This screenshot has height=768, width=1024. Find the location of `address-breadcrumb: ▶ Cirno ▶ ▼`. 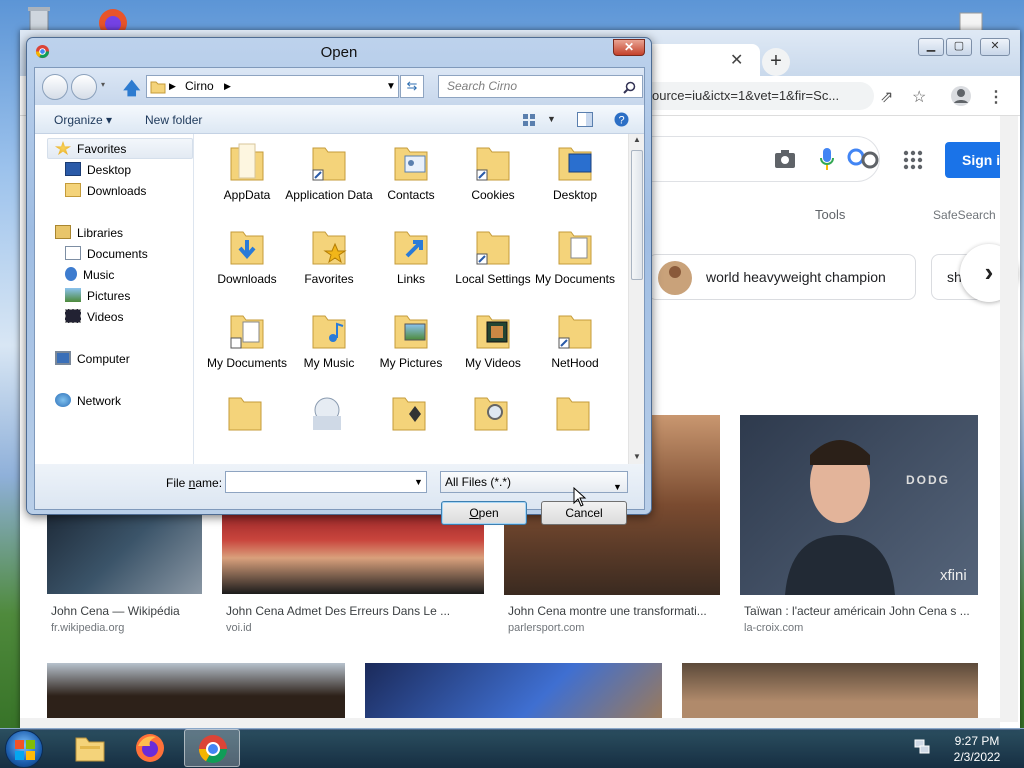

address-breadcrumb: ▶ Cirno ▶ ▼ is located at coordinates (272, 86).